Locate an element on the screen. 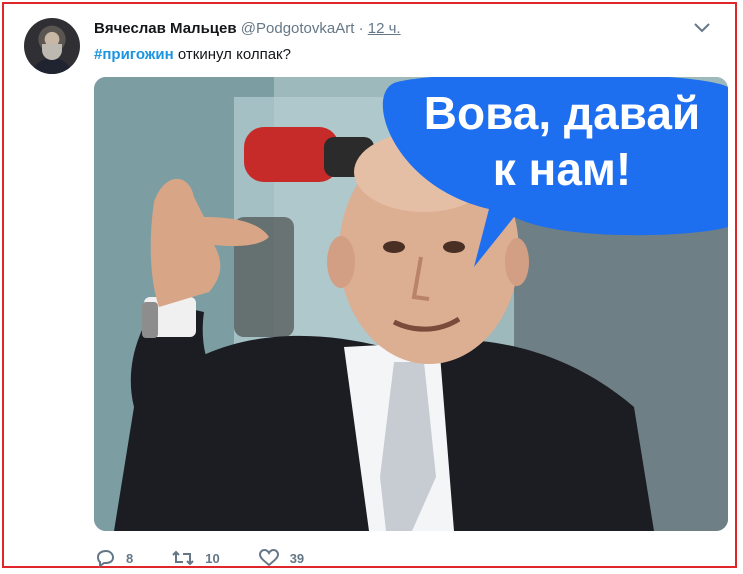 The width and height of the screenshot is (743, 574). retweet-count: 10 is located at coordinates (212, 558).